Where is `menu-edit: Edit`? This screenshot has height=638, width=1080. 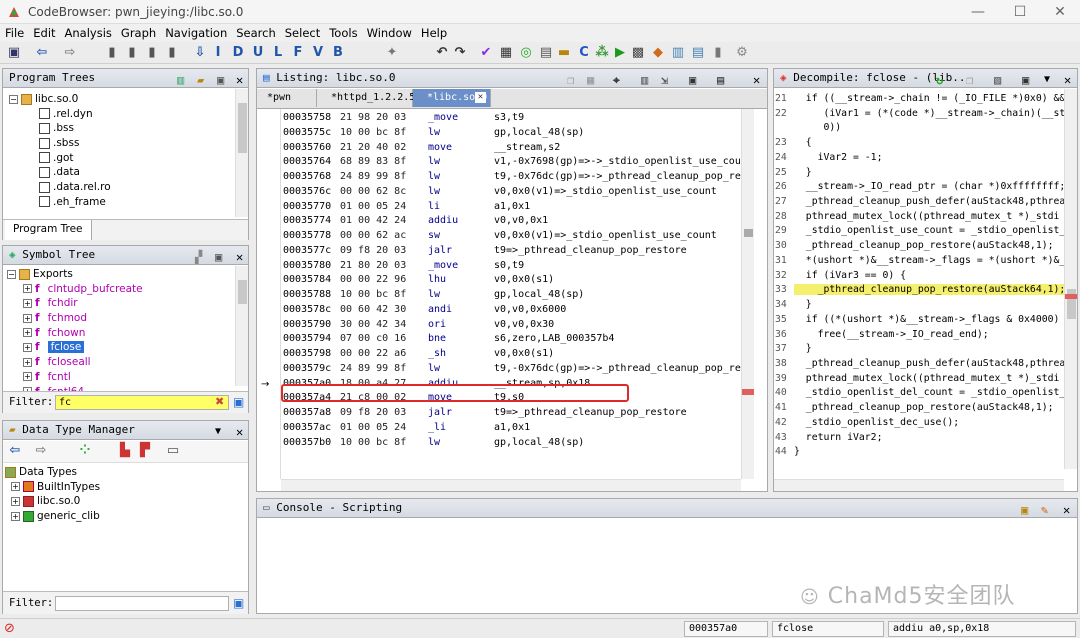
menu-edit: Edit is located at coordinates (43, 32).